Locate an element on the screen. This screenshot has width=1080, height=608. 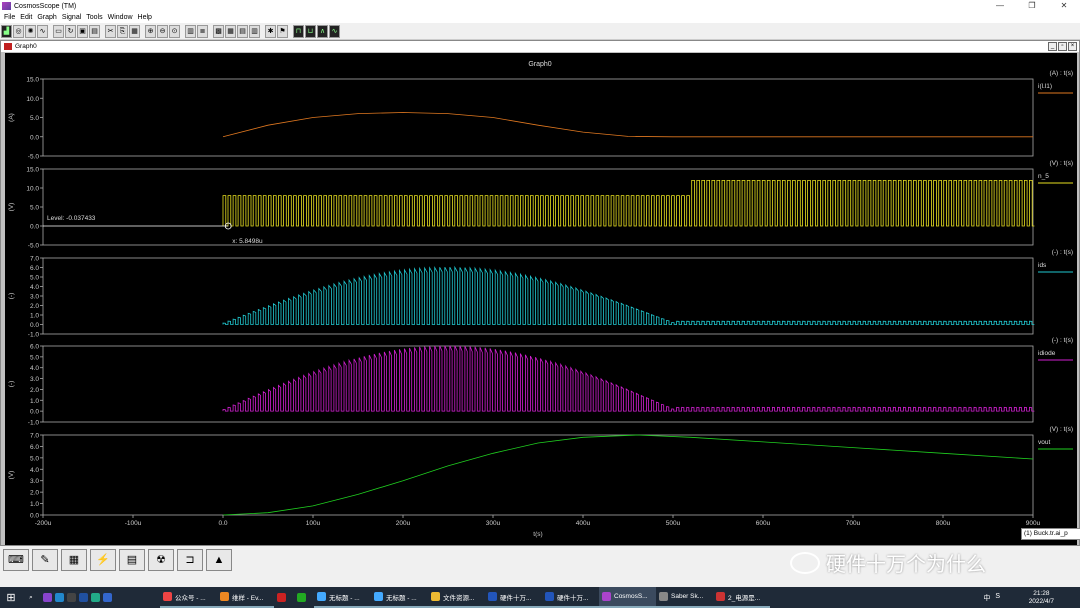
start-icon: ⊞ is located at coordinates (11, 597).